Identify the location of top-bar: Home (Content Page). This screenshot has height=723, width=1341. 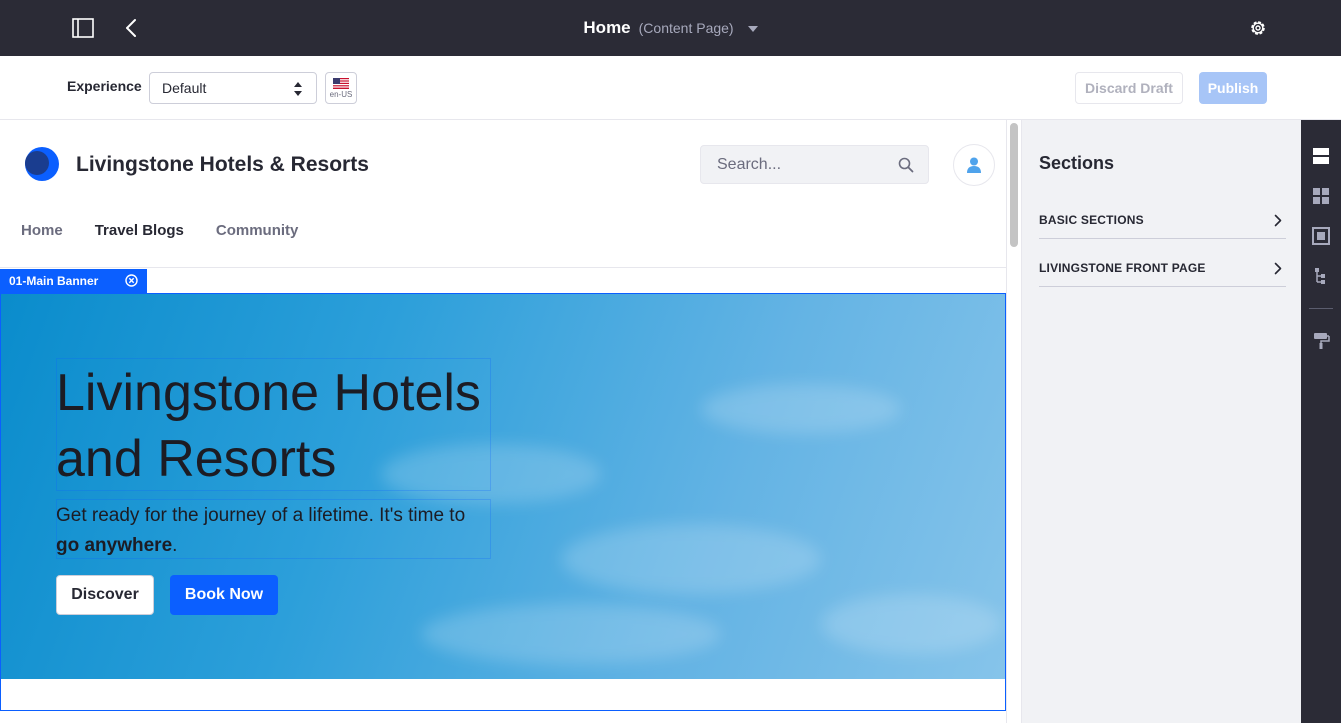
(670, 28).